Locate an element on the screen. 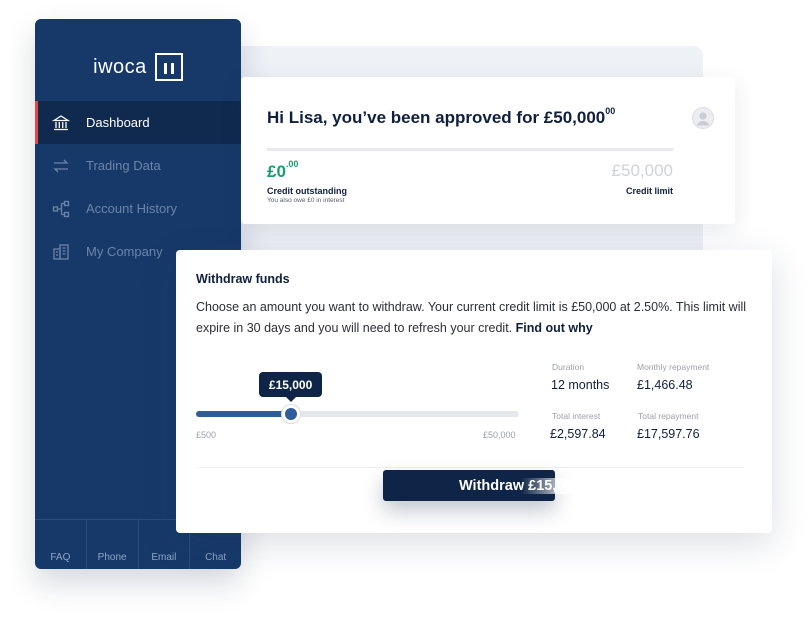  avatar is located at coordinates (703, 118).